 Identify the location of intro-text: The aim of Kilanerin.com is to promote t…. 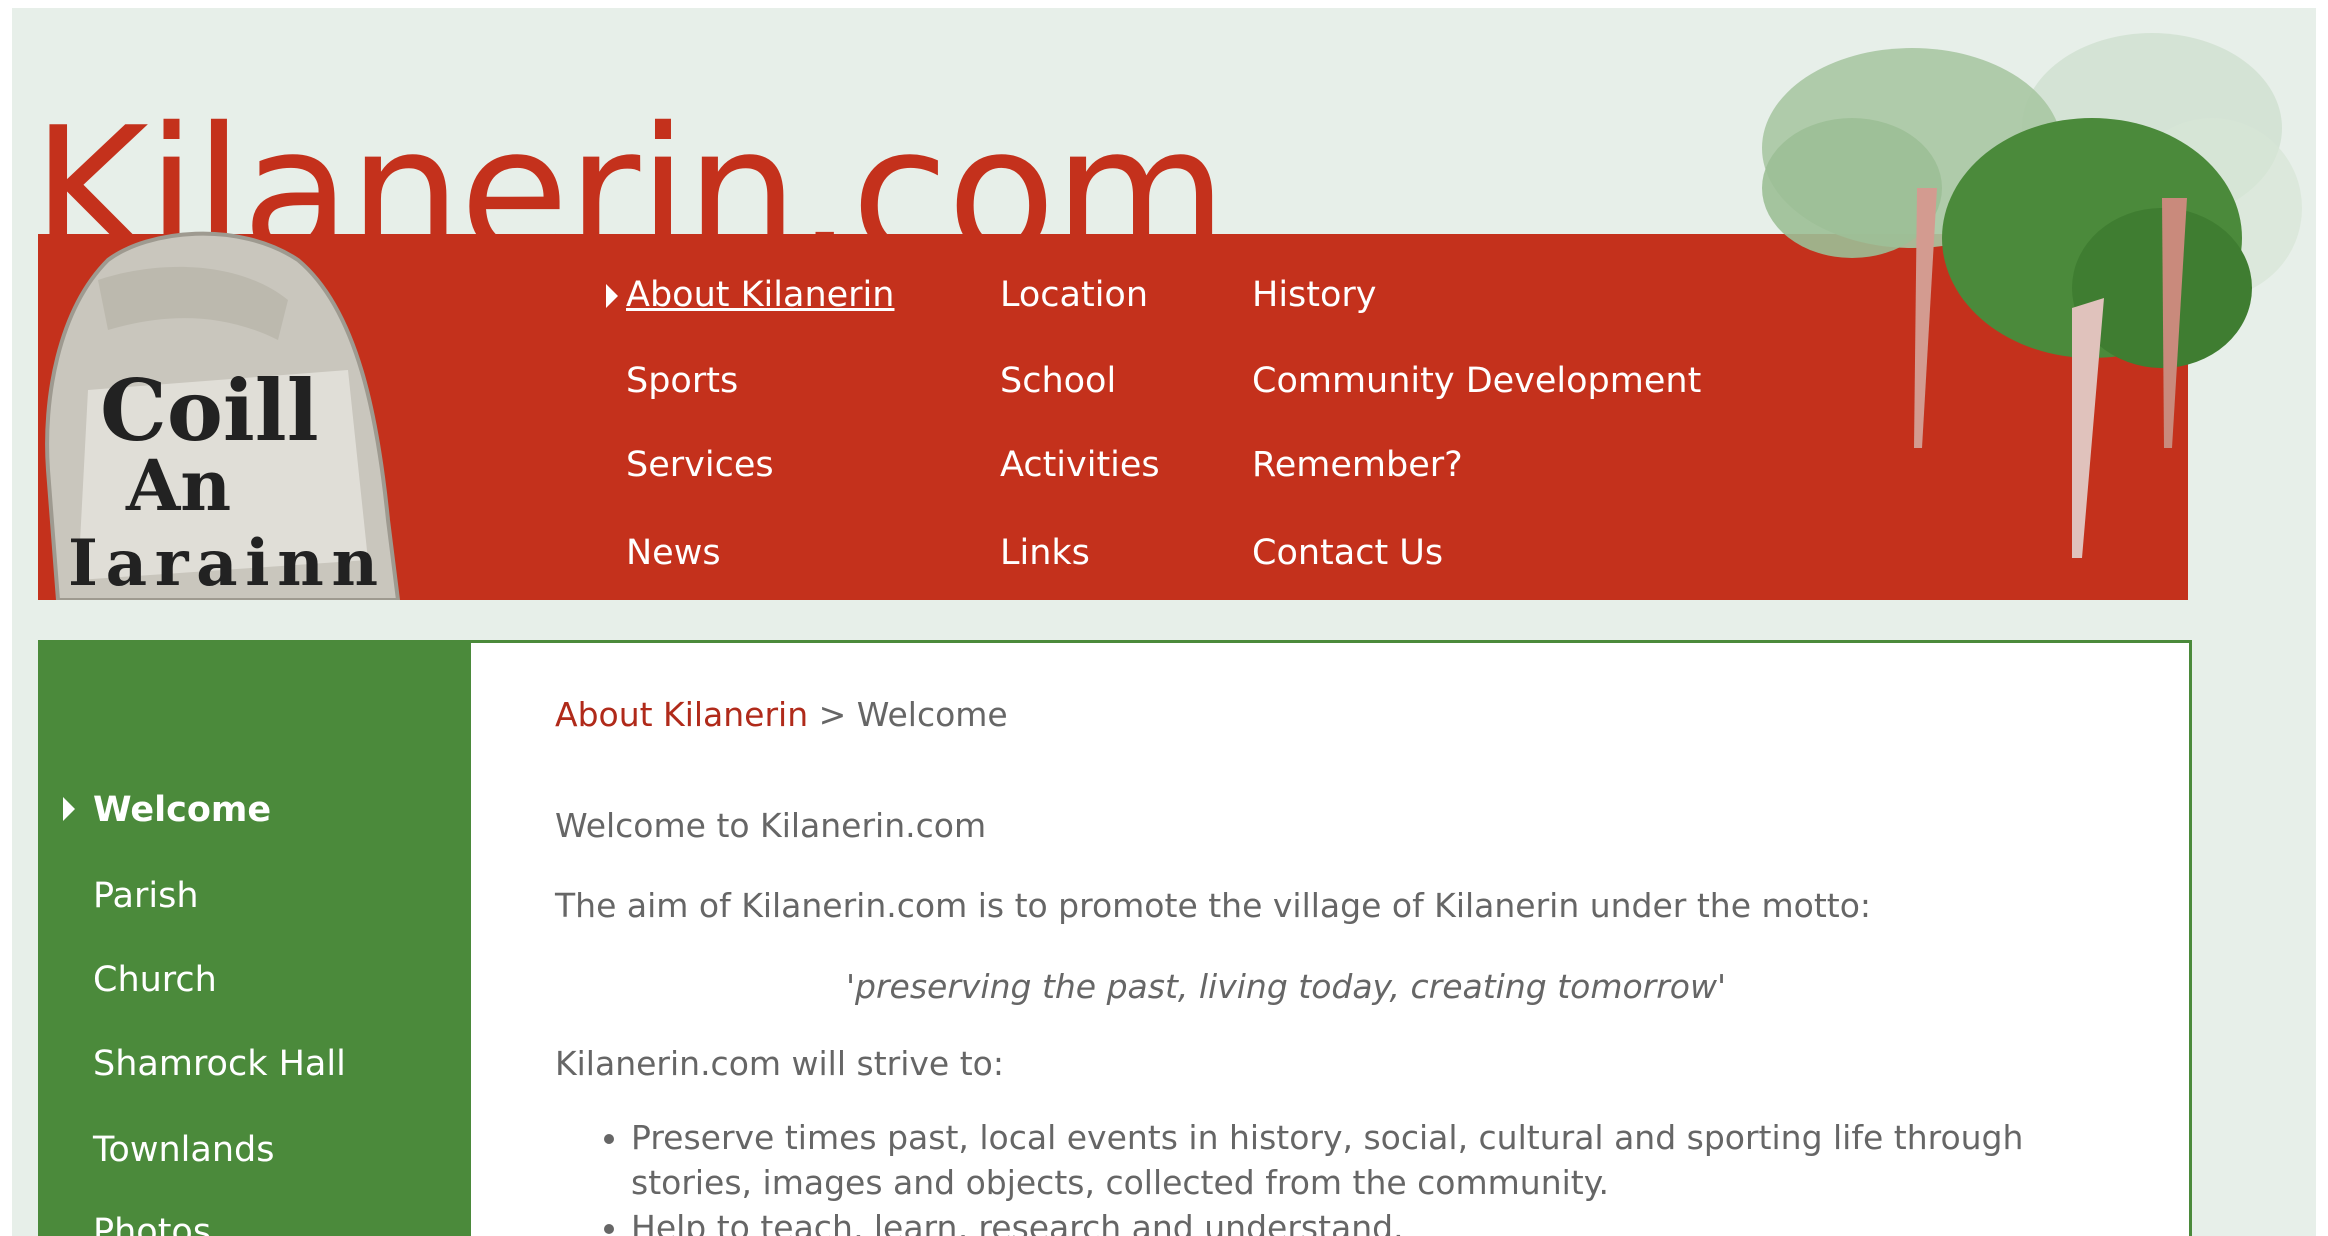
(1213, 905).